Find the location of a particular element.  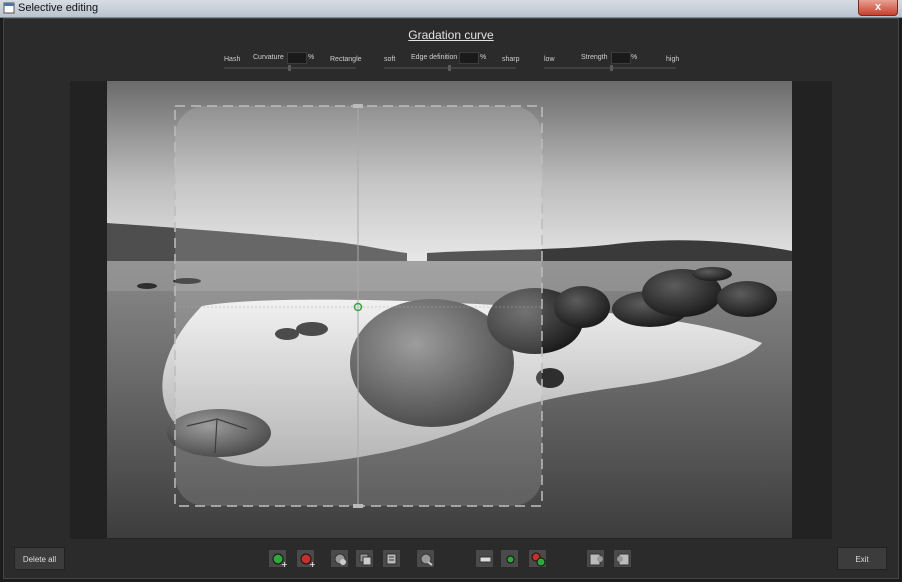

duplicate-button is located at coordinates (364, 558).